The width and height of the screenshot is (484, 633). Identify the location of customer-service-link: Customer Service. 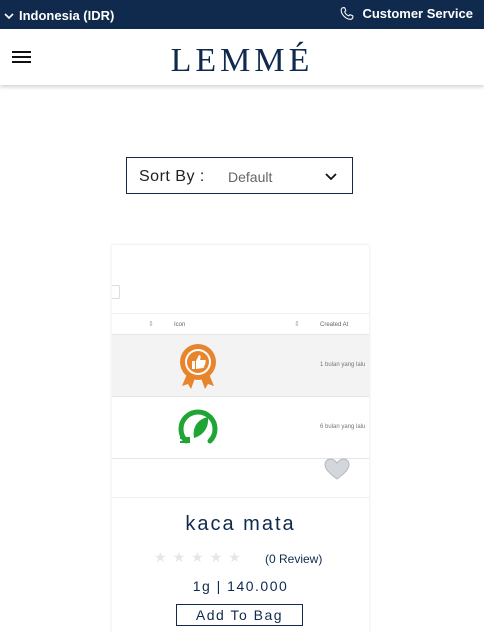
(406, 13).